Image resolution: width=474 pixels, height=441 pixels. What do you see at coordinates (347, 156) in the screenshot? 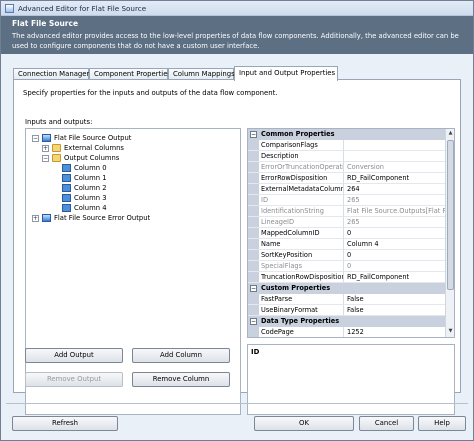
I see `property-row: Description` at bounding box center [347, 156].